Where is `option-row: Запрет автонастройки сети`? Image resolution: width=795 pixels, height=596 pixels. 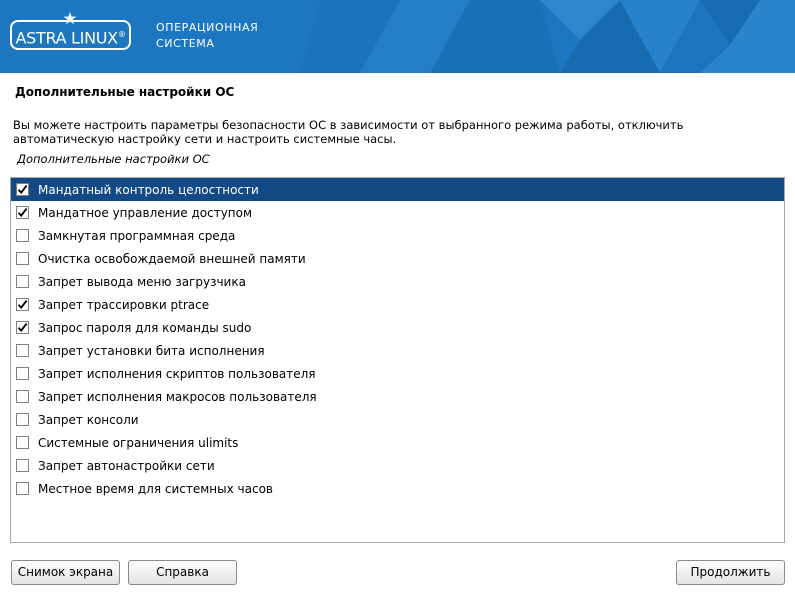 option-row: Запрет автонастройки сети is located at coordinates (397, 465).